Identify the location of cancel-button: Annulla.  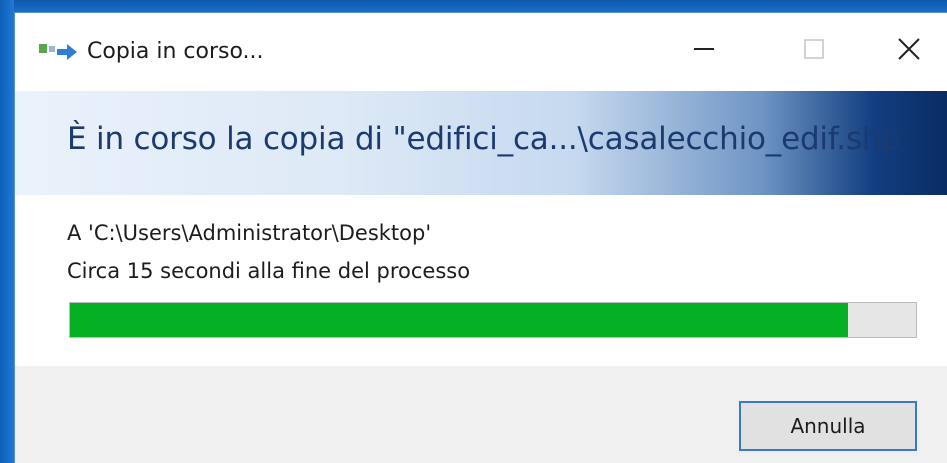
(828, 426).